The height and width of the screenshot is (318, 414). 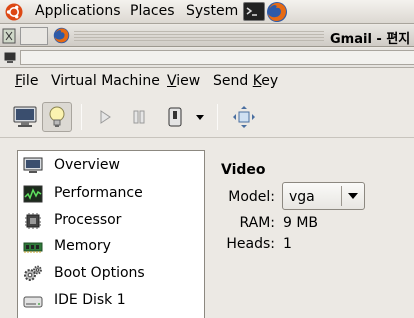 What do you see at coordinates (10, 57) in the screenshot?
I see `vm-window-icon` at bounding box center [10, 57].